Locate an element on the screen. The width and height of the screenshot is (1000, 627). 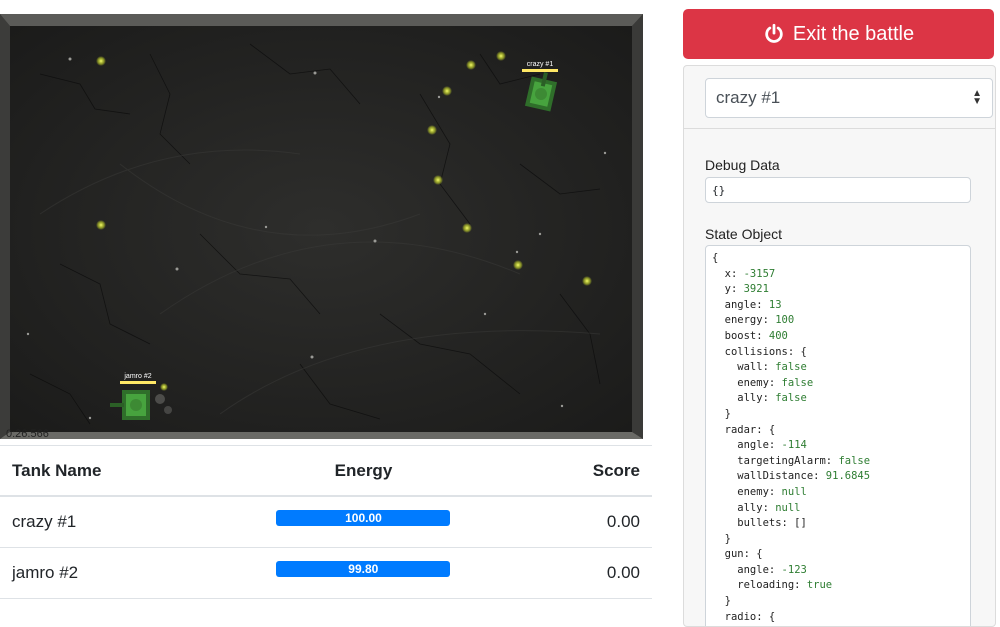
state-line: angle: 13 is located at coordinates (838, 306).